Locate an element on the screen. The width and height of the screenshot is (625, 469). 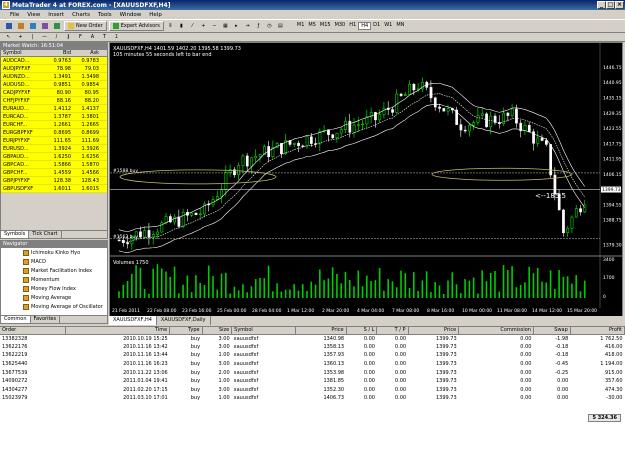
channel-icon: ∥ is located at coordinates (68, 37).